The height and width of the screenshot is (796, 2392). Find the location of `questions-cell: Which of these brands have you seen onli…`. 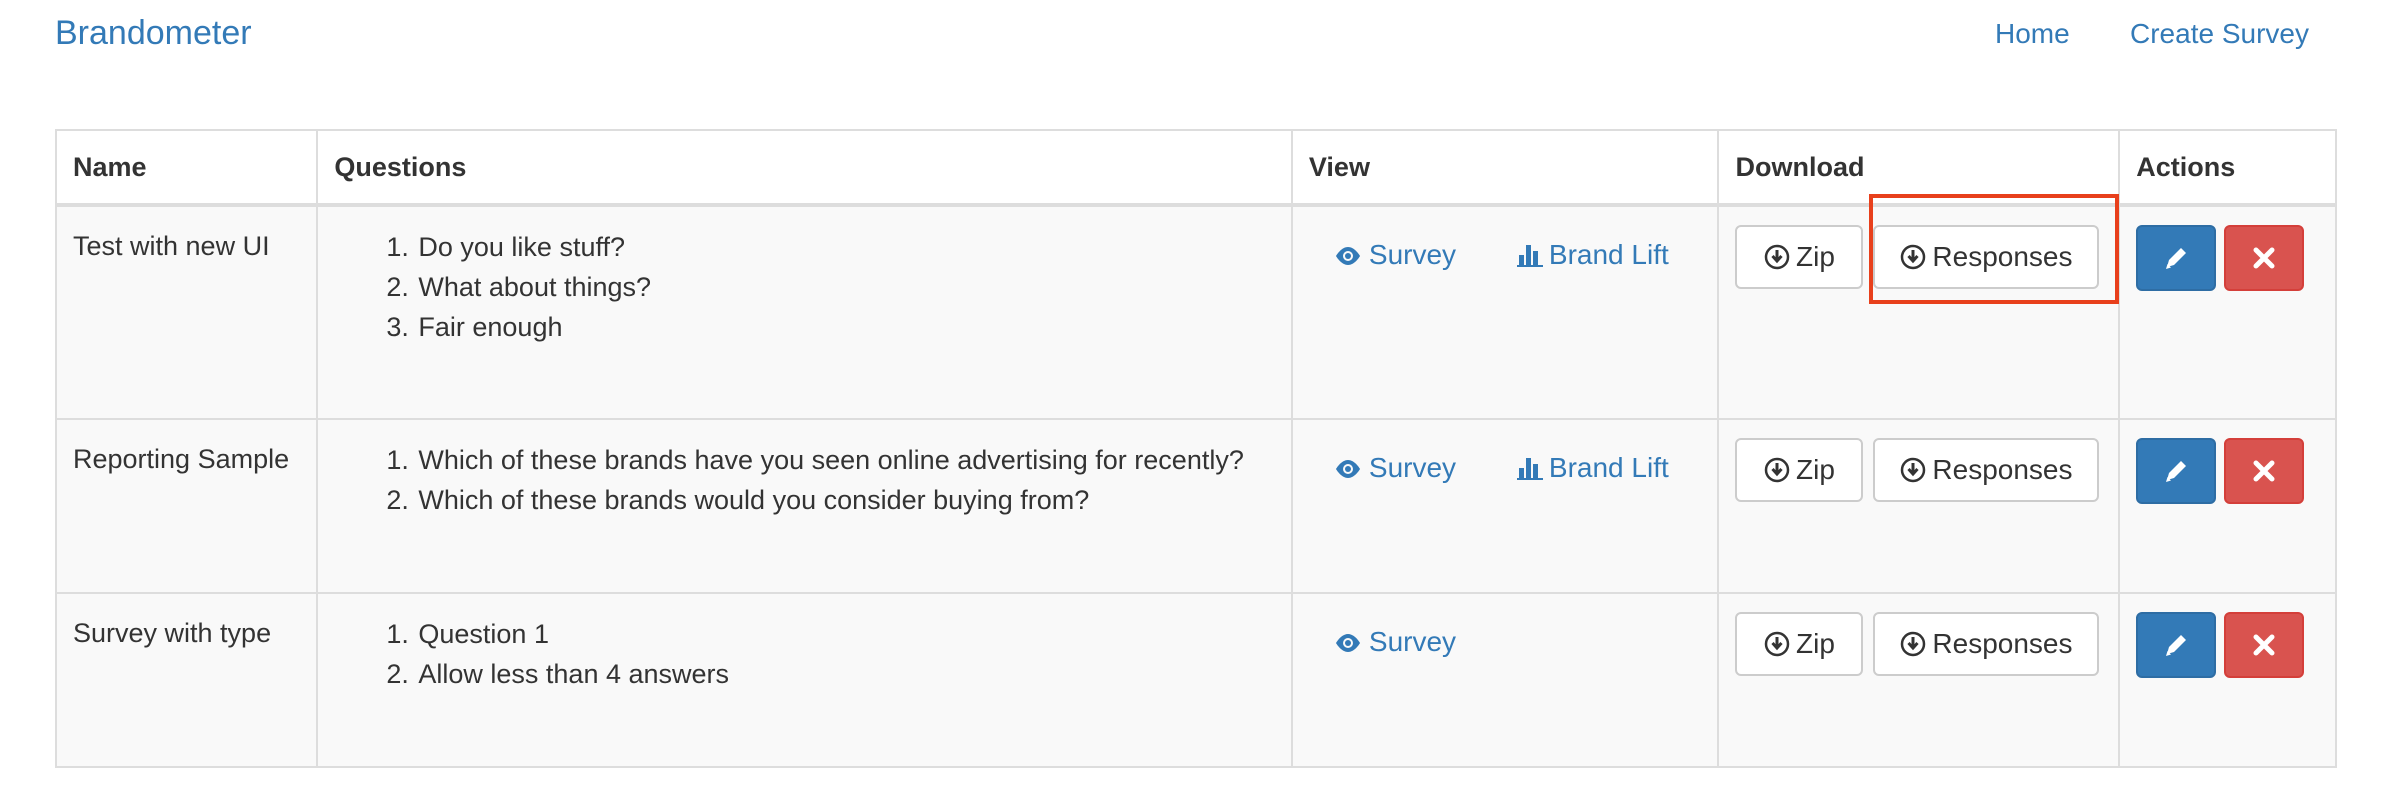

questions-cell: Which of these brands have you seen onli… is located at coordinates (804, 506).